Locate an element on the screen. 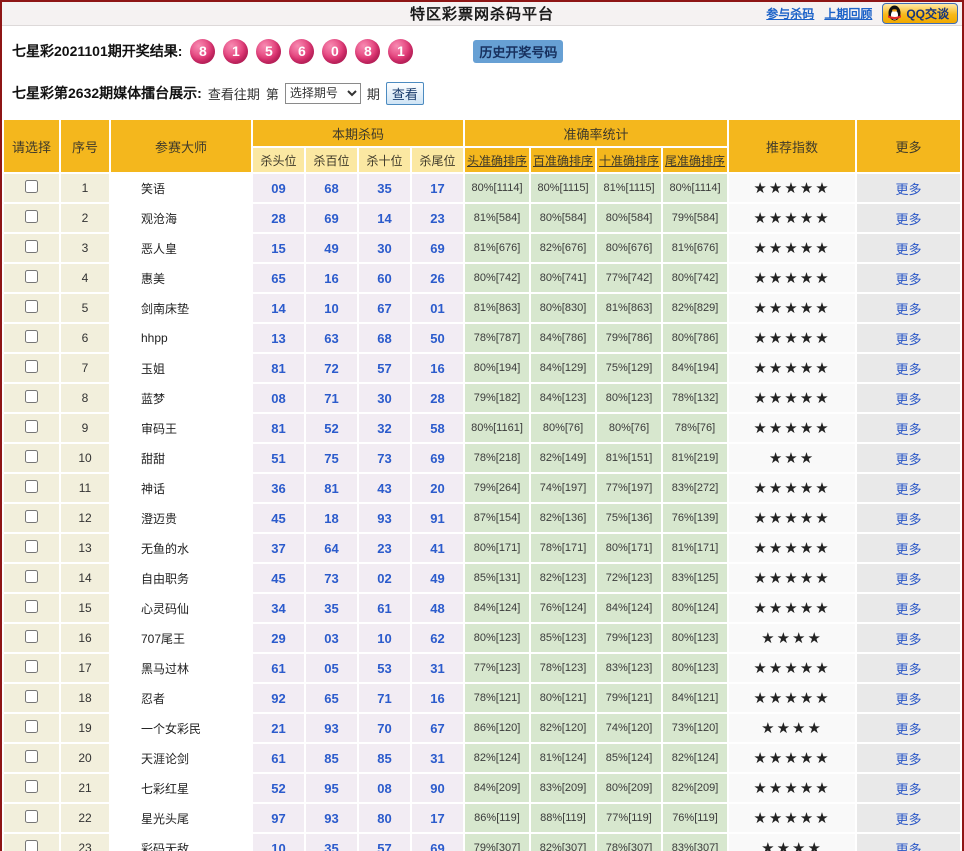  accuracy-hundred: 74%[197] is located at coordinates (563, 488).